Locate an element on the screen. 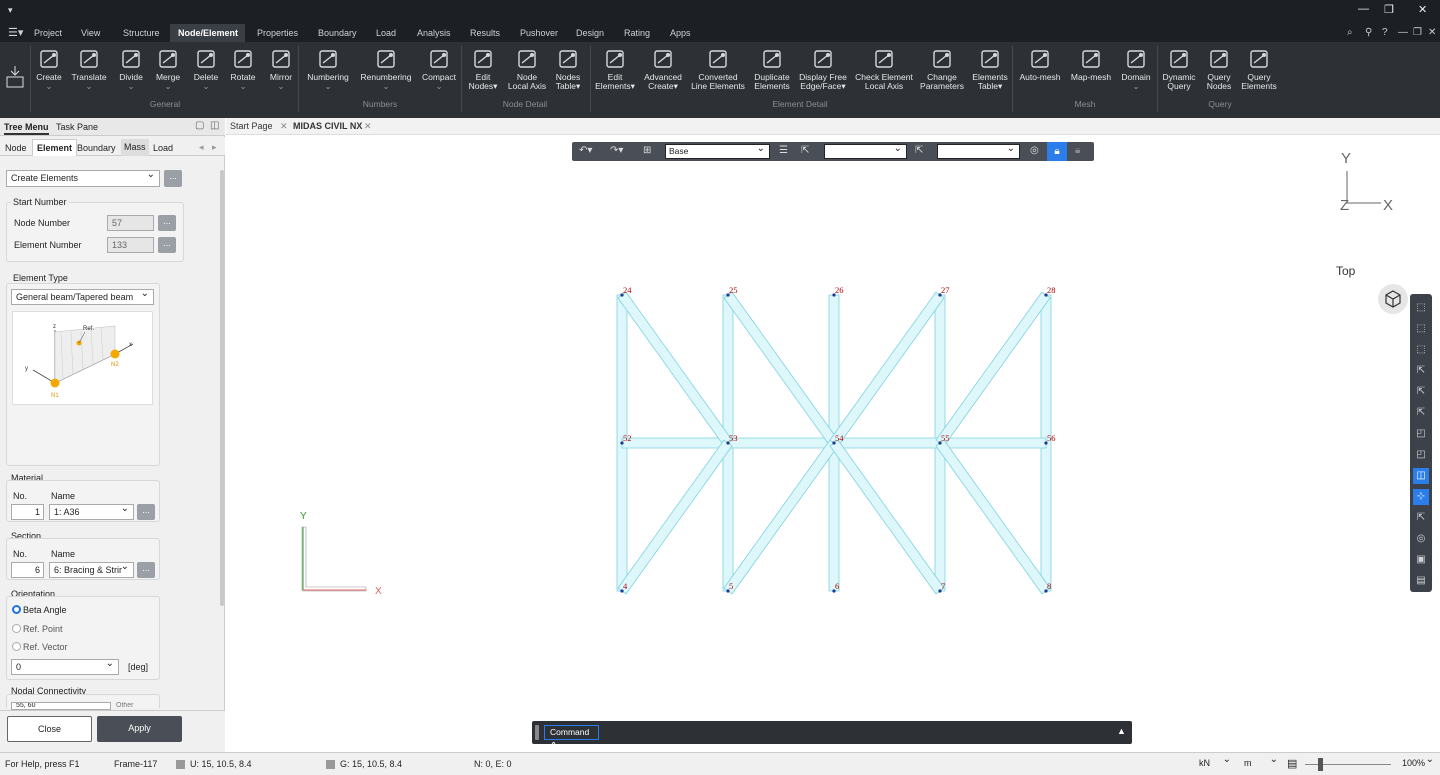 The image size is (1440, 775). lock-active-icon: 🔒︎ is located at coordinates (1057, 151).